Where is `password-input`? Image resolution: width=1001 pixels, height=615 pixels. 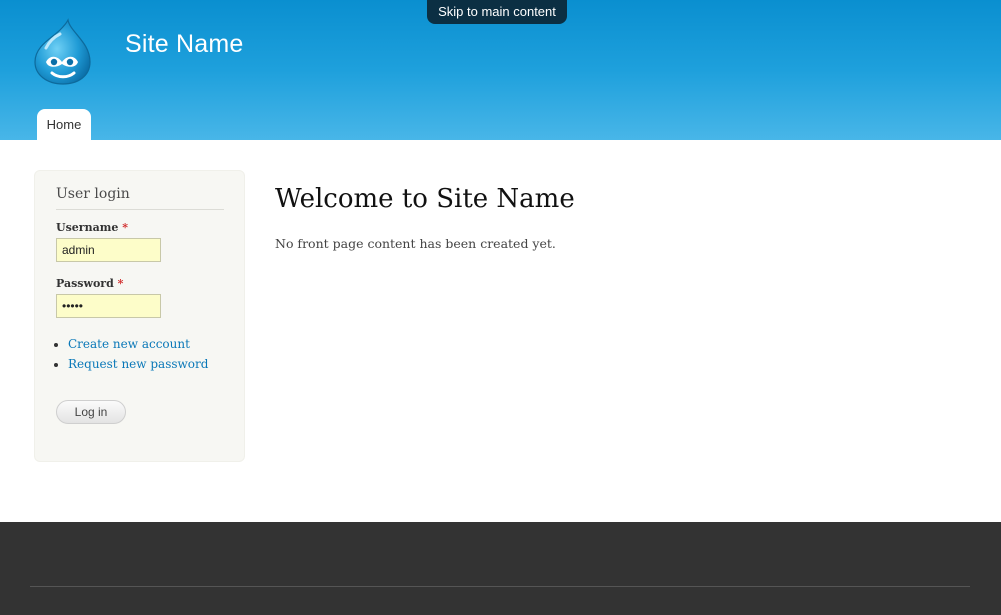
password-input is located at coordinates (108, 306).